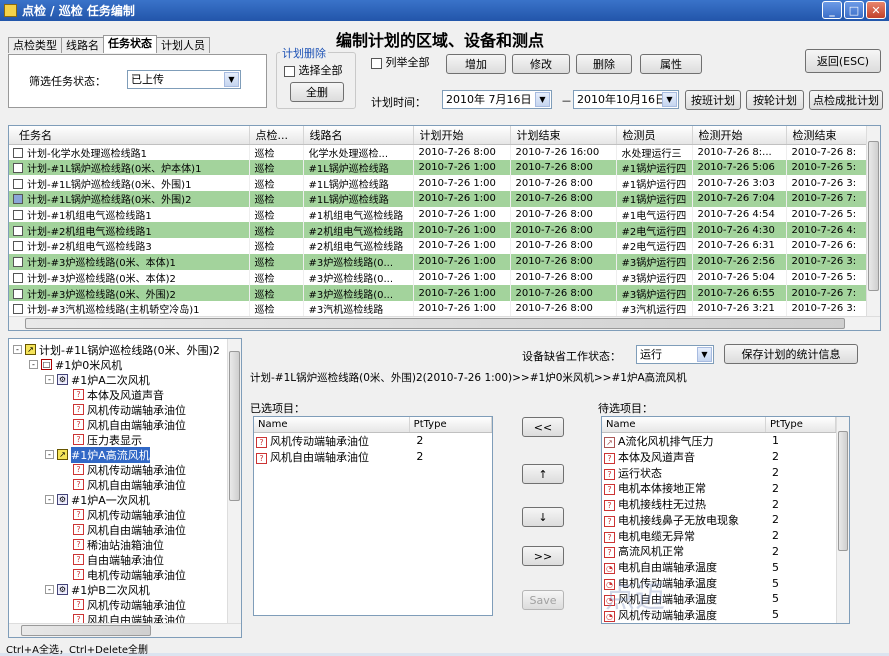  I want to click on tree-hscroll-thumb, so click(86, 630).